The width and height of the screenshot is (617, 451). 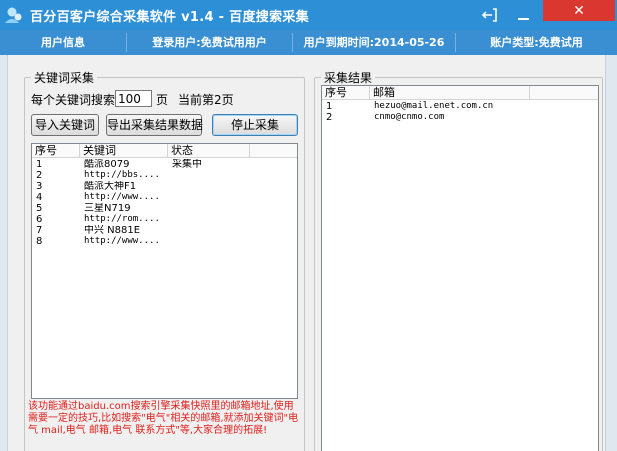 What do you see at coordinates (65, 125) in the screenshot?
I see `import-keywords-button: 导入关键词` at bounding box center [65, 125].